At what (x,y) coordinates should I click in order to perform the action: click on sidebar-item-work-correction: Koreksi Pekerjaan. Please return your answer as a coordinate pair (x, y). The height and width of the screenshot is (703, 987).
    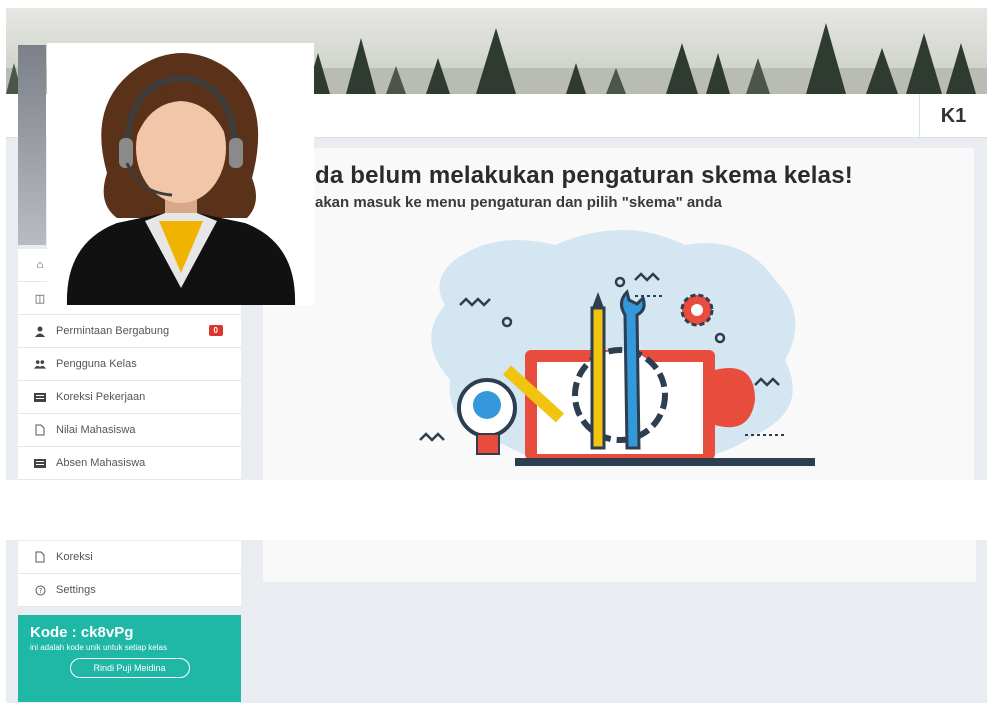
    Looking at the image, I should click on (129, 397).